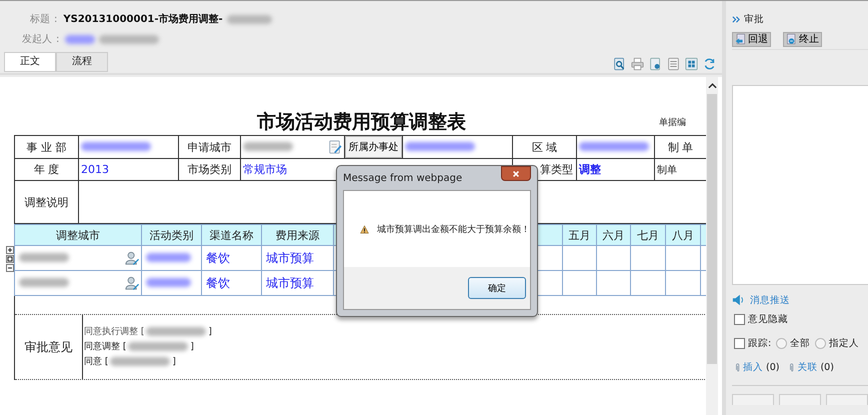  I want to click on opinion-text: 同意执行调整 [, so click(114, 332).